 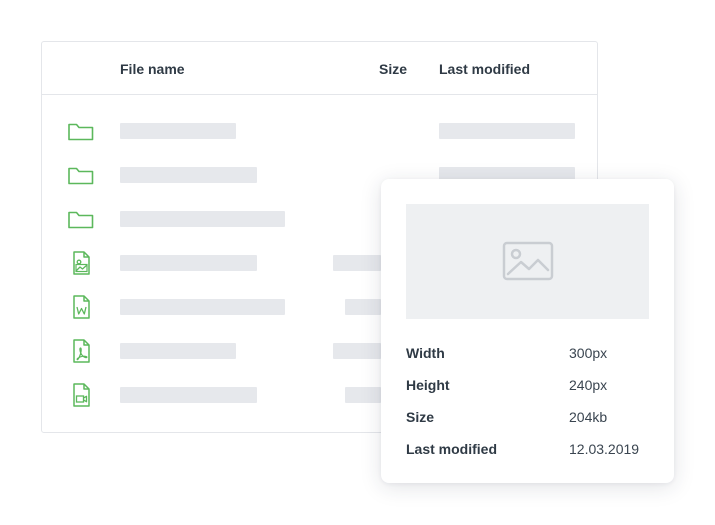 What do you see at coordinates (81, 395) in the screenshot?
I see `video-file-icon` at bounding box center [81, 395].